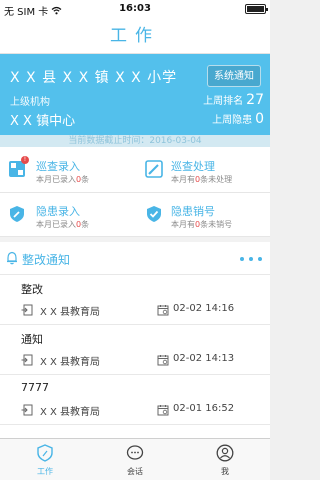 The image size is (320, 480). Describe the element at coordinates (204, 408) in the screenshot. I see `notice-time: 02-01 16:52` at that location.